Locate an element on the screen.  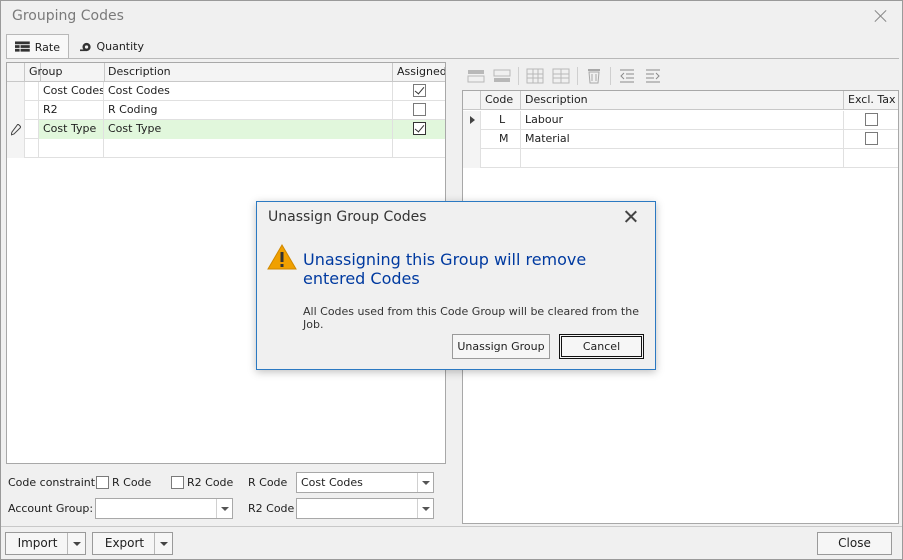
account-group-select is located at coordinates (164, 508).